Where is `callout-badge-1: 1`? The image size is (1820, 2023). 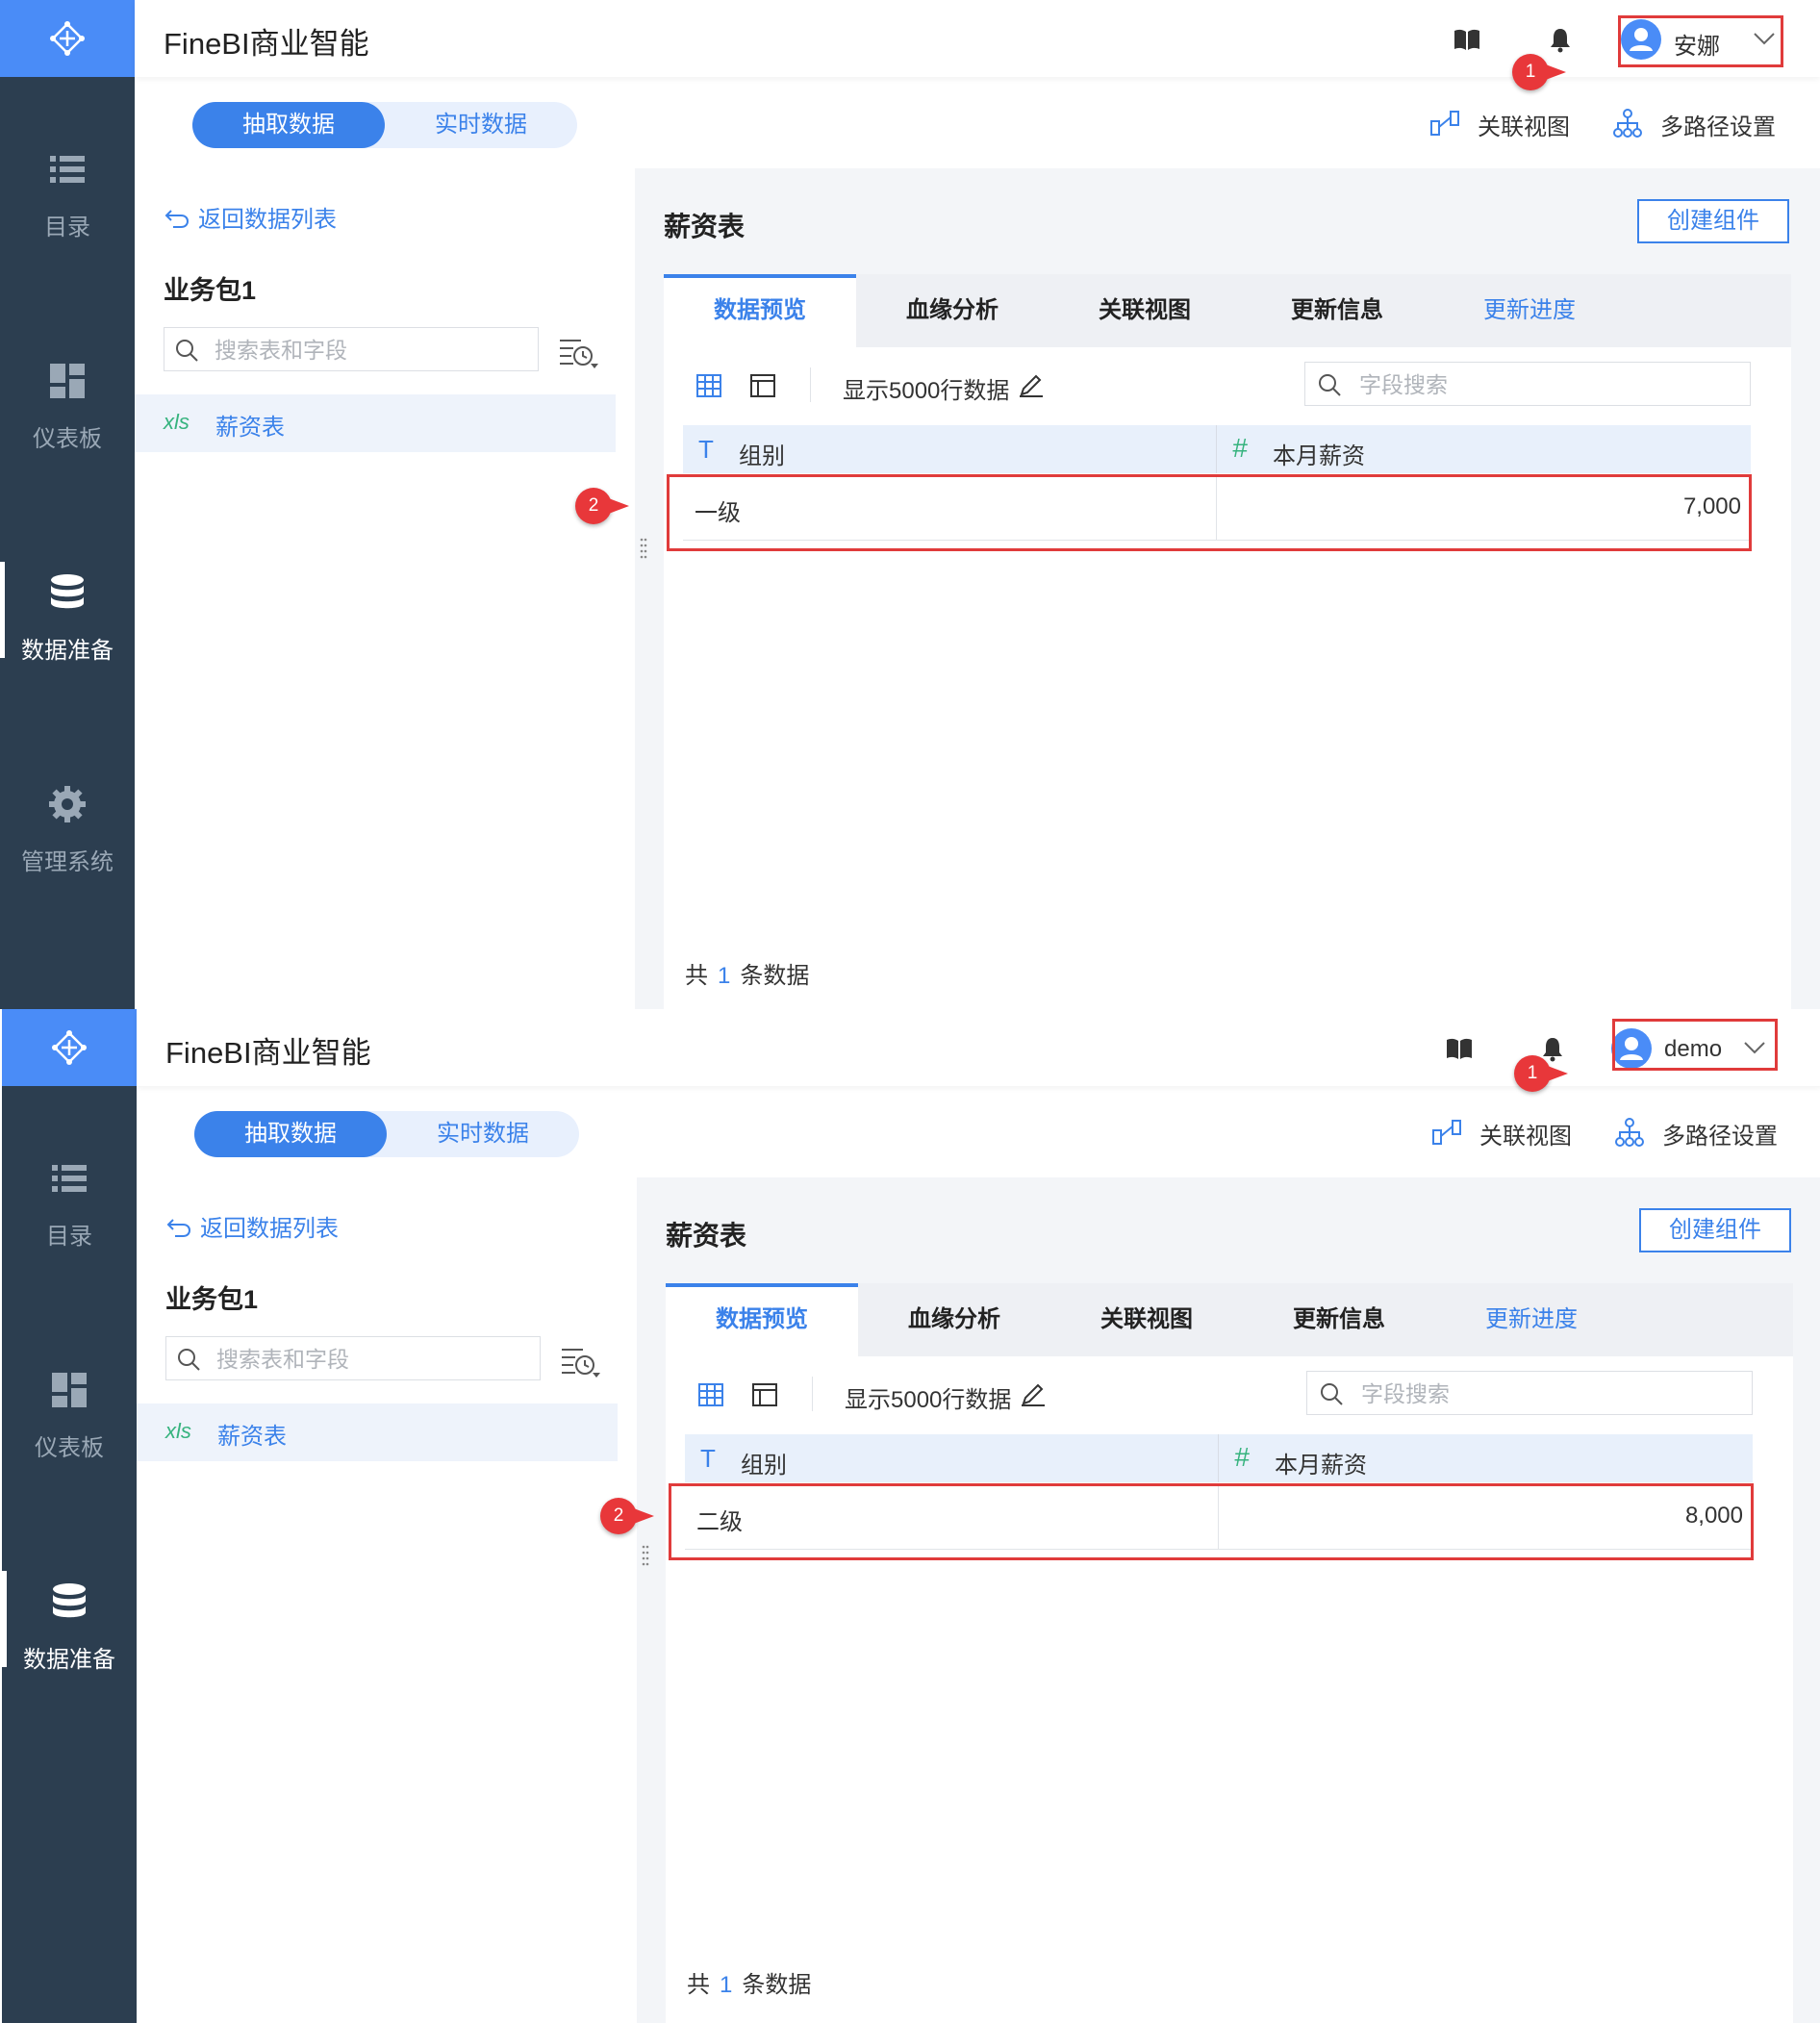
callout-badge-1: 1 is located at coordinates (1539, 72).